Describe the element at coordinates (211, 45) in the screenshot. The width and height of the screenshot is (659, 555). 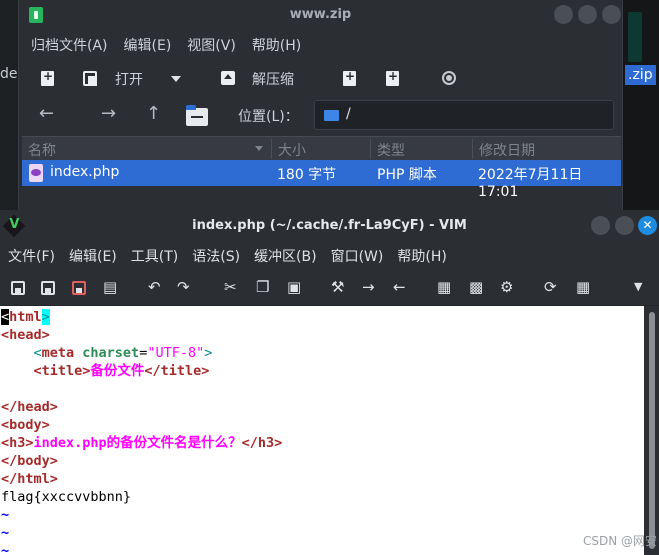
I see `menu-view: 视图(V)` at that location.